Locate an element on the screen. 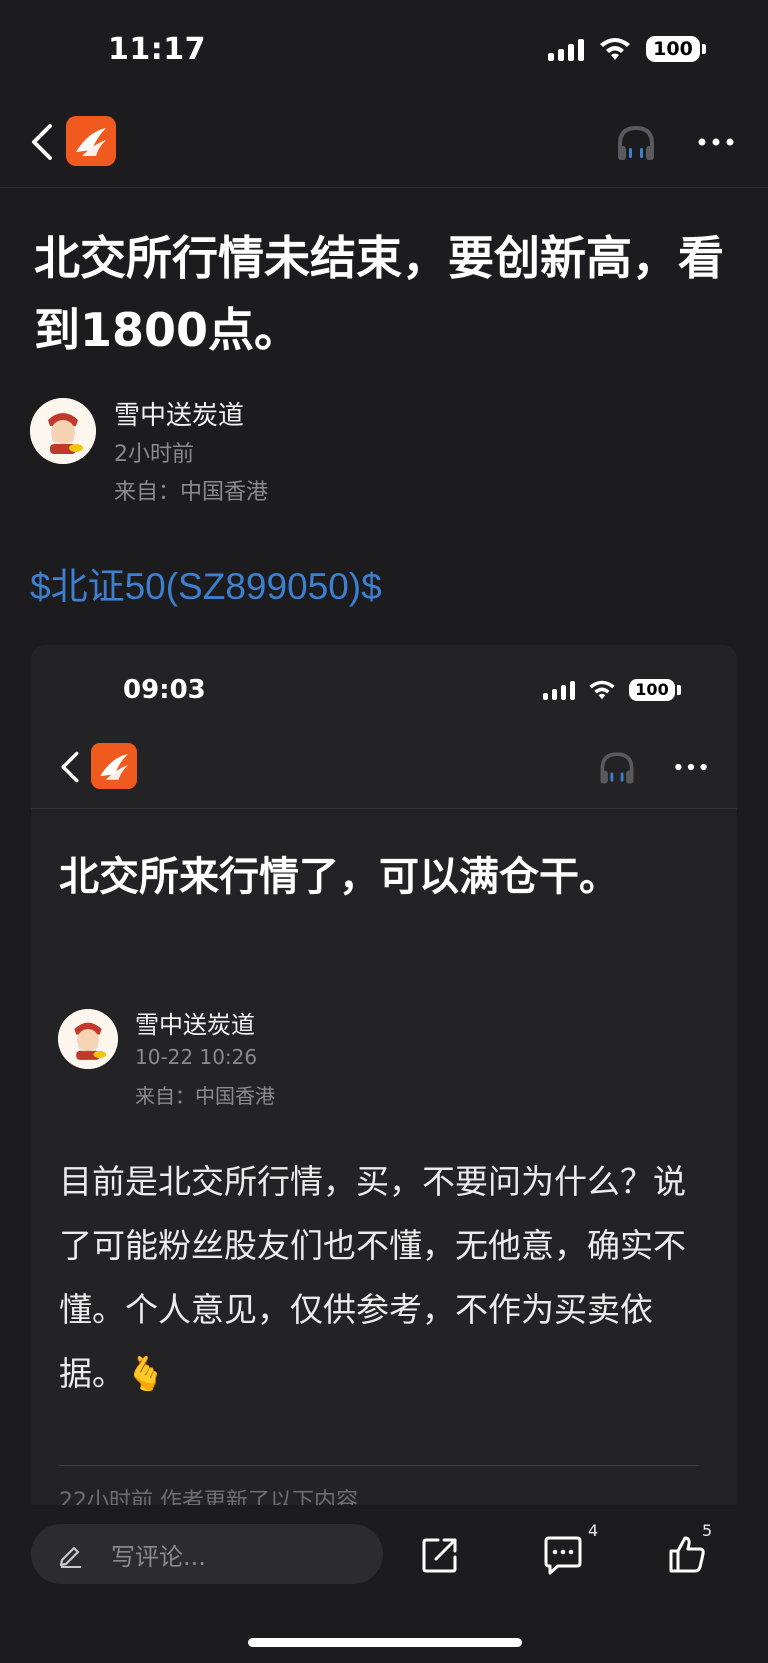 The width and height of the screenshot is (768, 1663). headphones-icon is located at coordinates (636, 142).